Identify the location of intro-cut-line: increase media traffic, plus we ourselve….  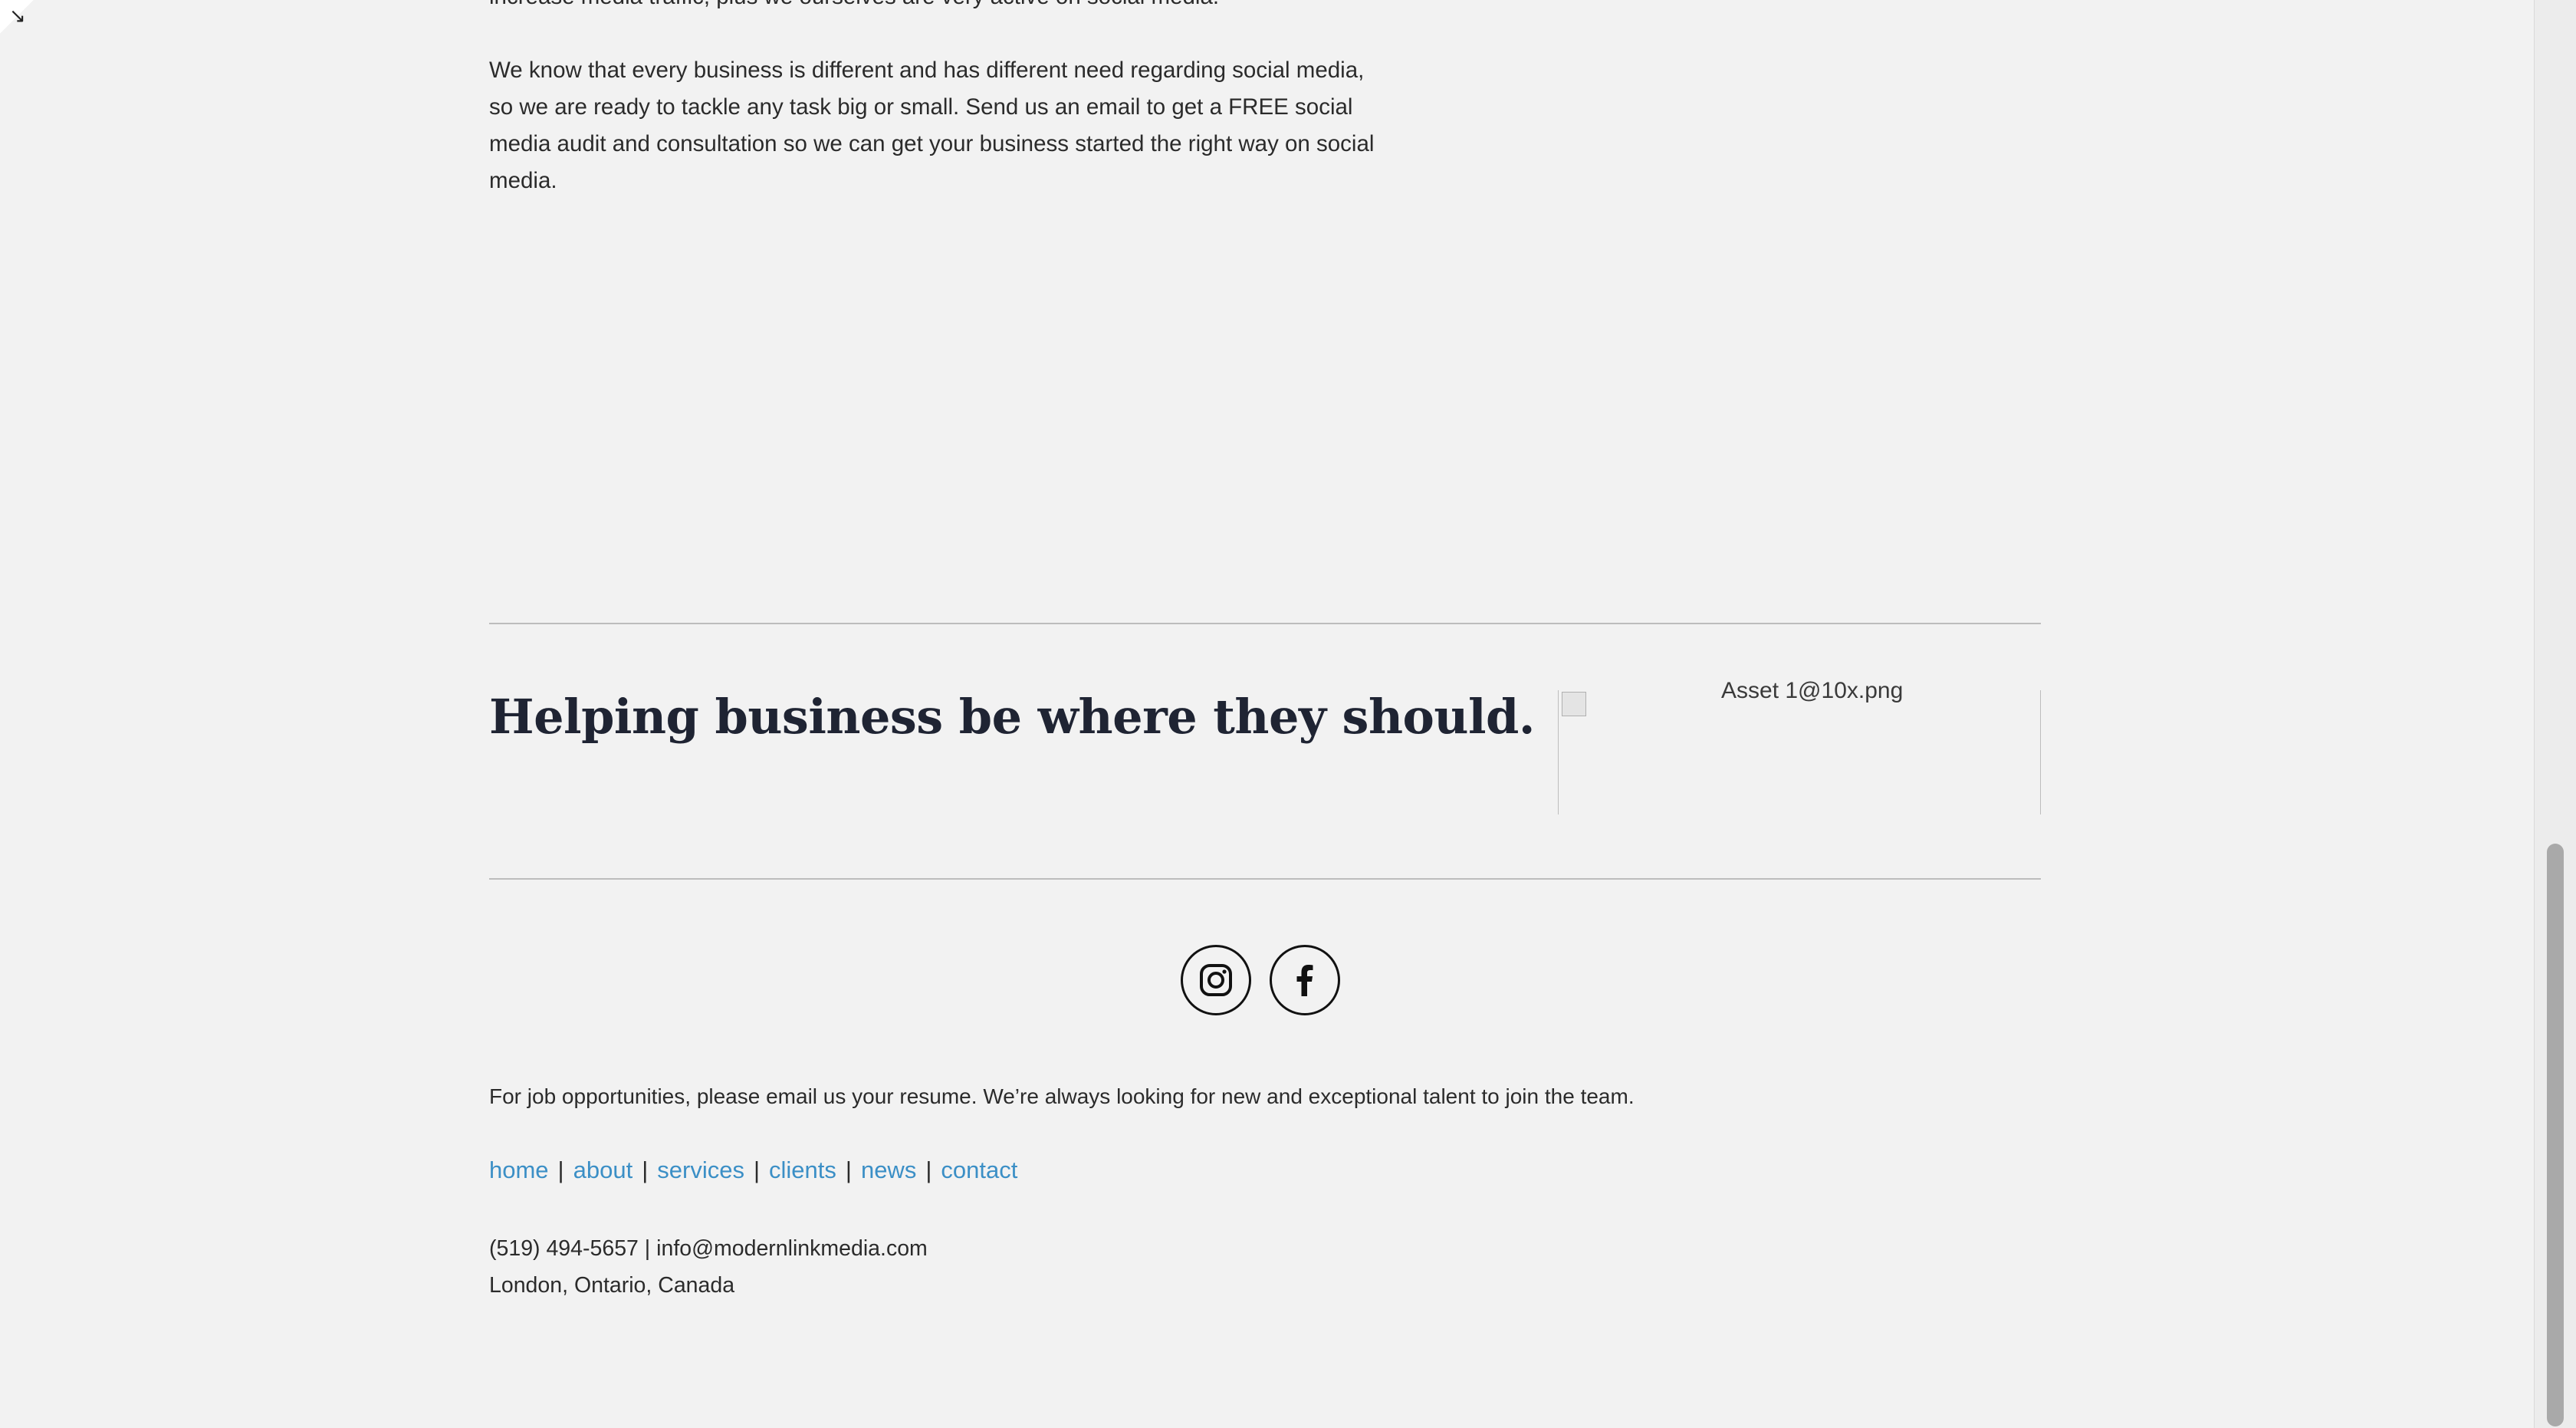
(854, 7).